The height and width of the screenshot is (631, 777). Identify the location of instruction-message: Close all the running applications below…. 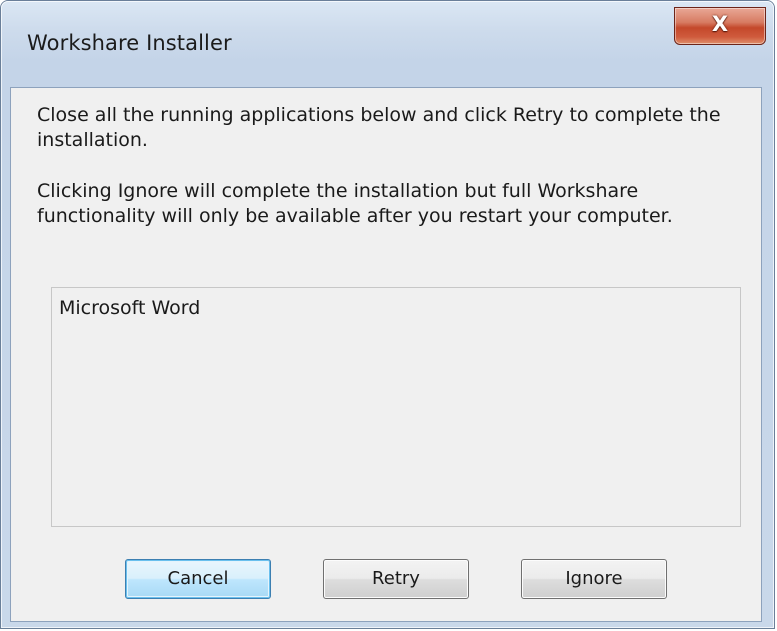
(379, 127).